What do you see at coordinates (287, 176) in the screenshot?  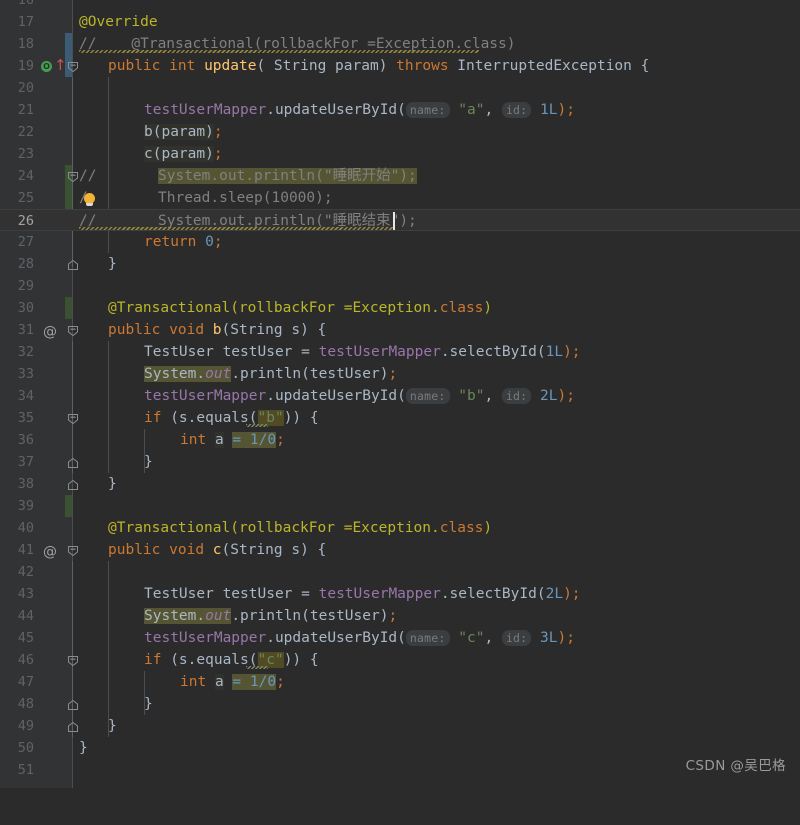 I see `code-text-highlighted: System.out.println("睡眠开始");` at bounding box center [287, 176].